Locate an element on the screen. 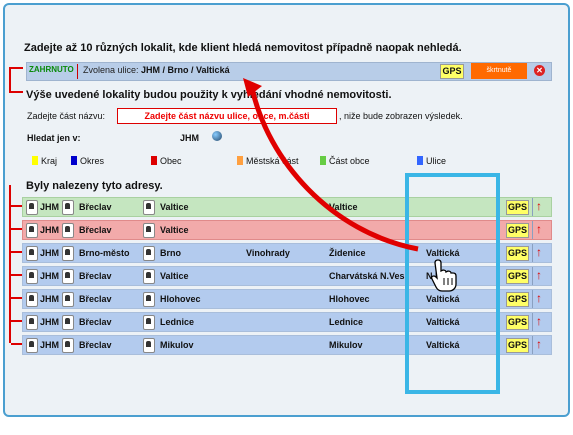 The width and height of the screenshot is (573, 435). hand-cursor-icon is located at coordinates (443, 275).